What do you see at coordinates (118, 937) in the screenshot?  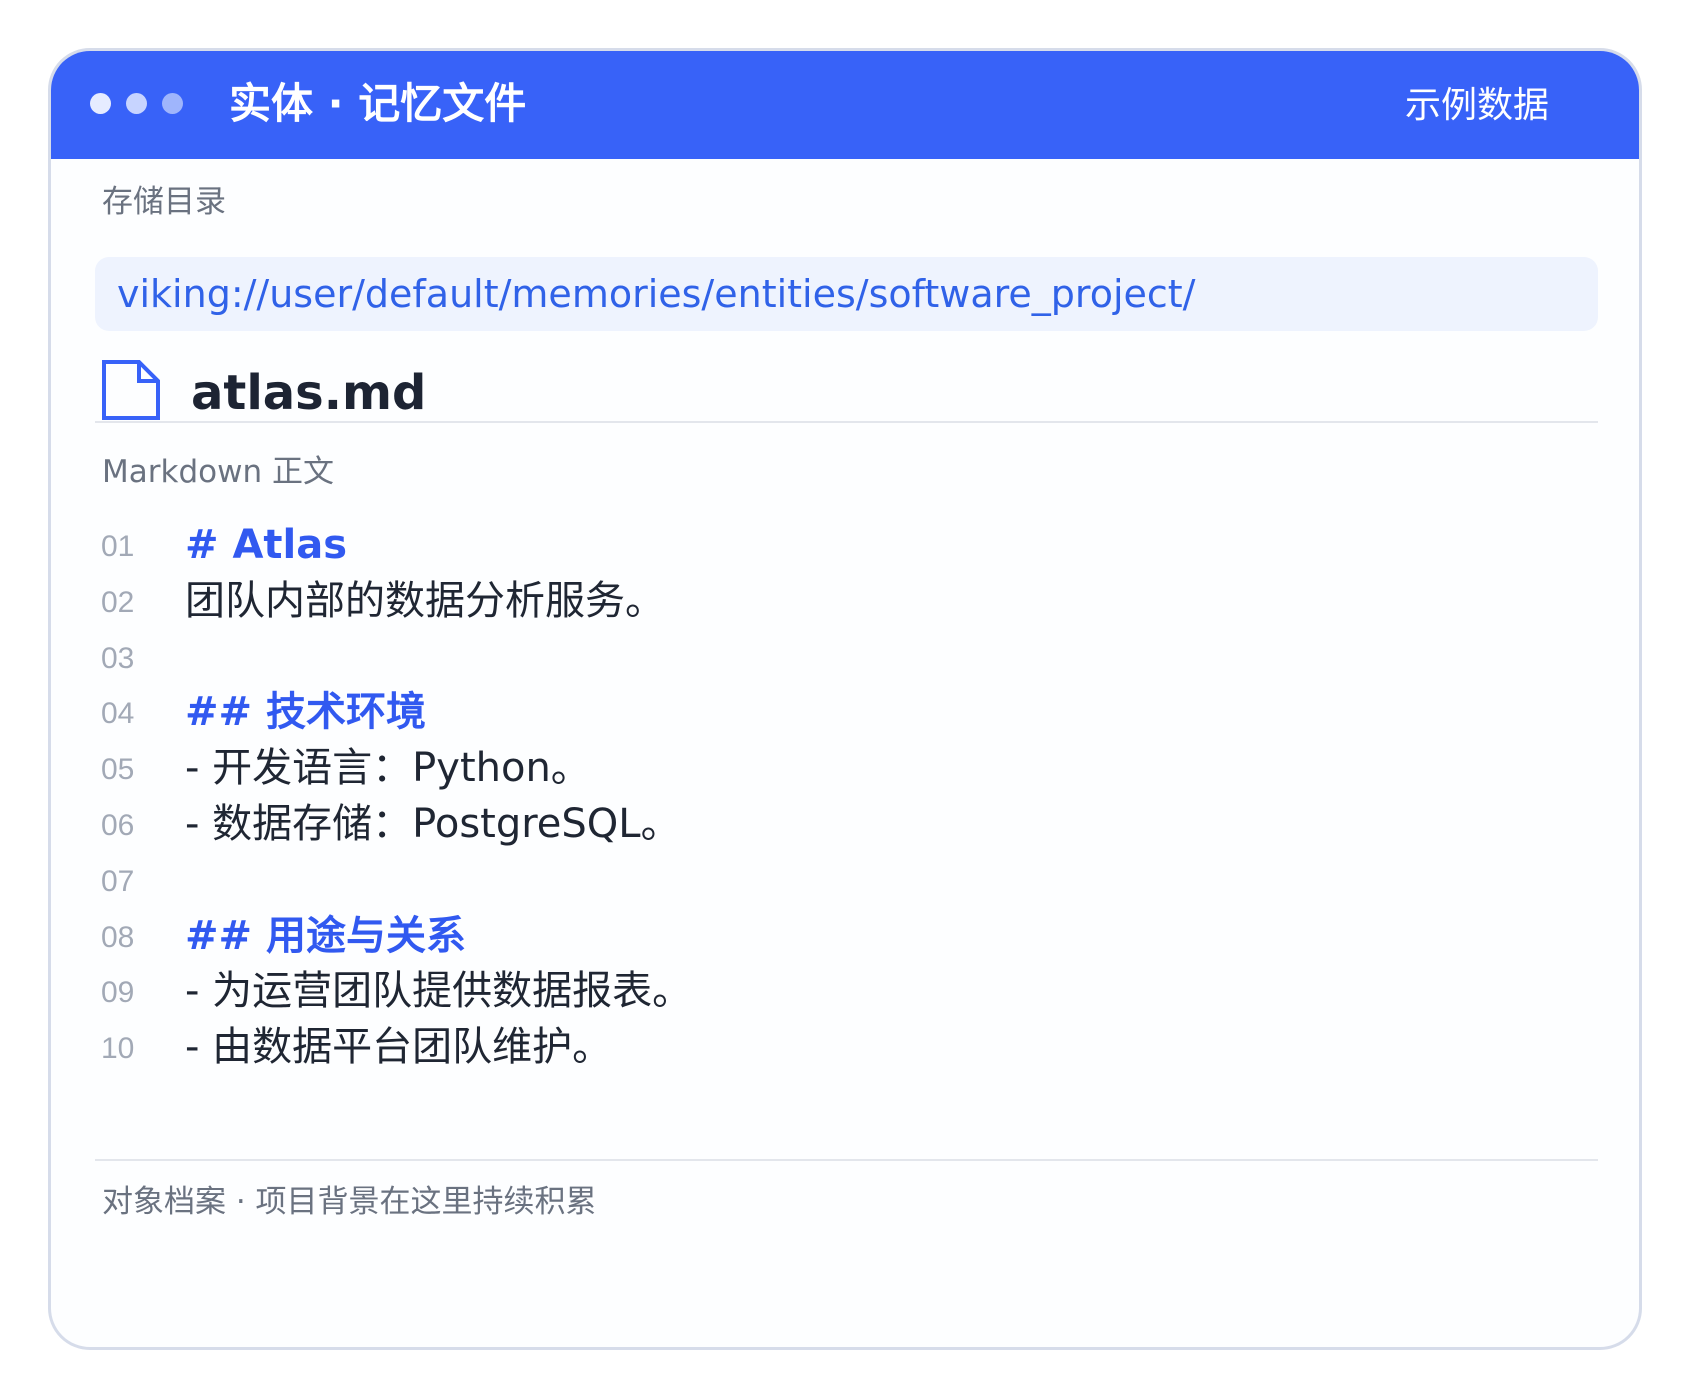 I see `line-number: 08` at bounding box center [118, 937].